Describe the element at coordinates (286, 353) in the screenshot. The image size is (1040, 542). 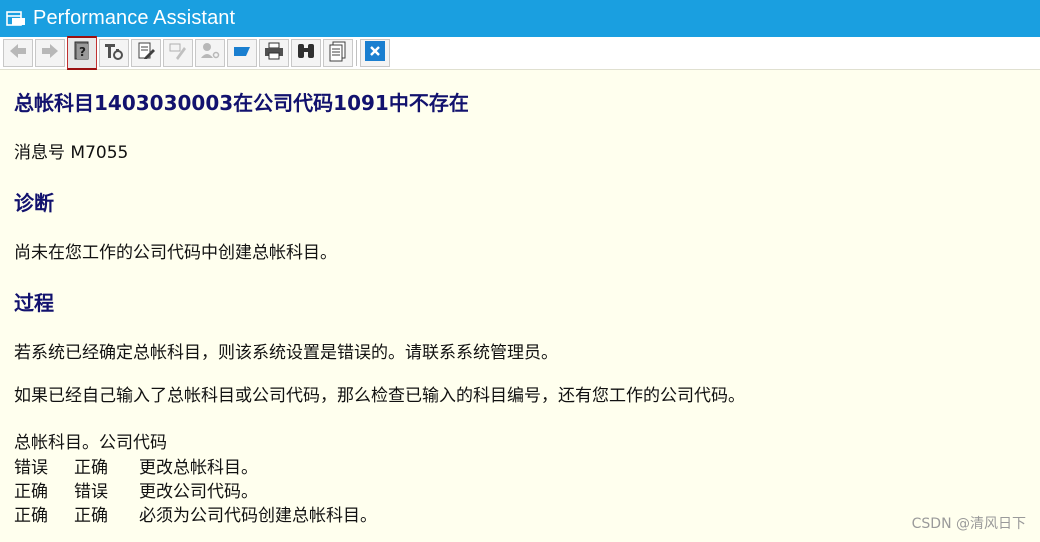
I see `procedure-para-1: 若系统已经确定总帐科目，则该系统设置是错误的。请联系系统管理员。` at that location.